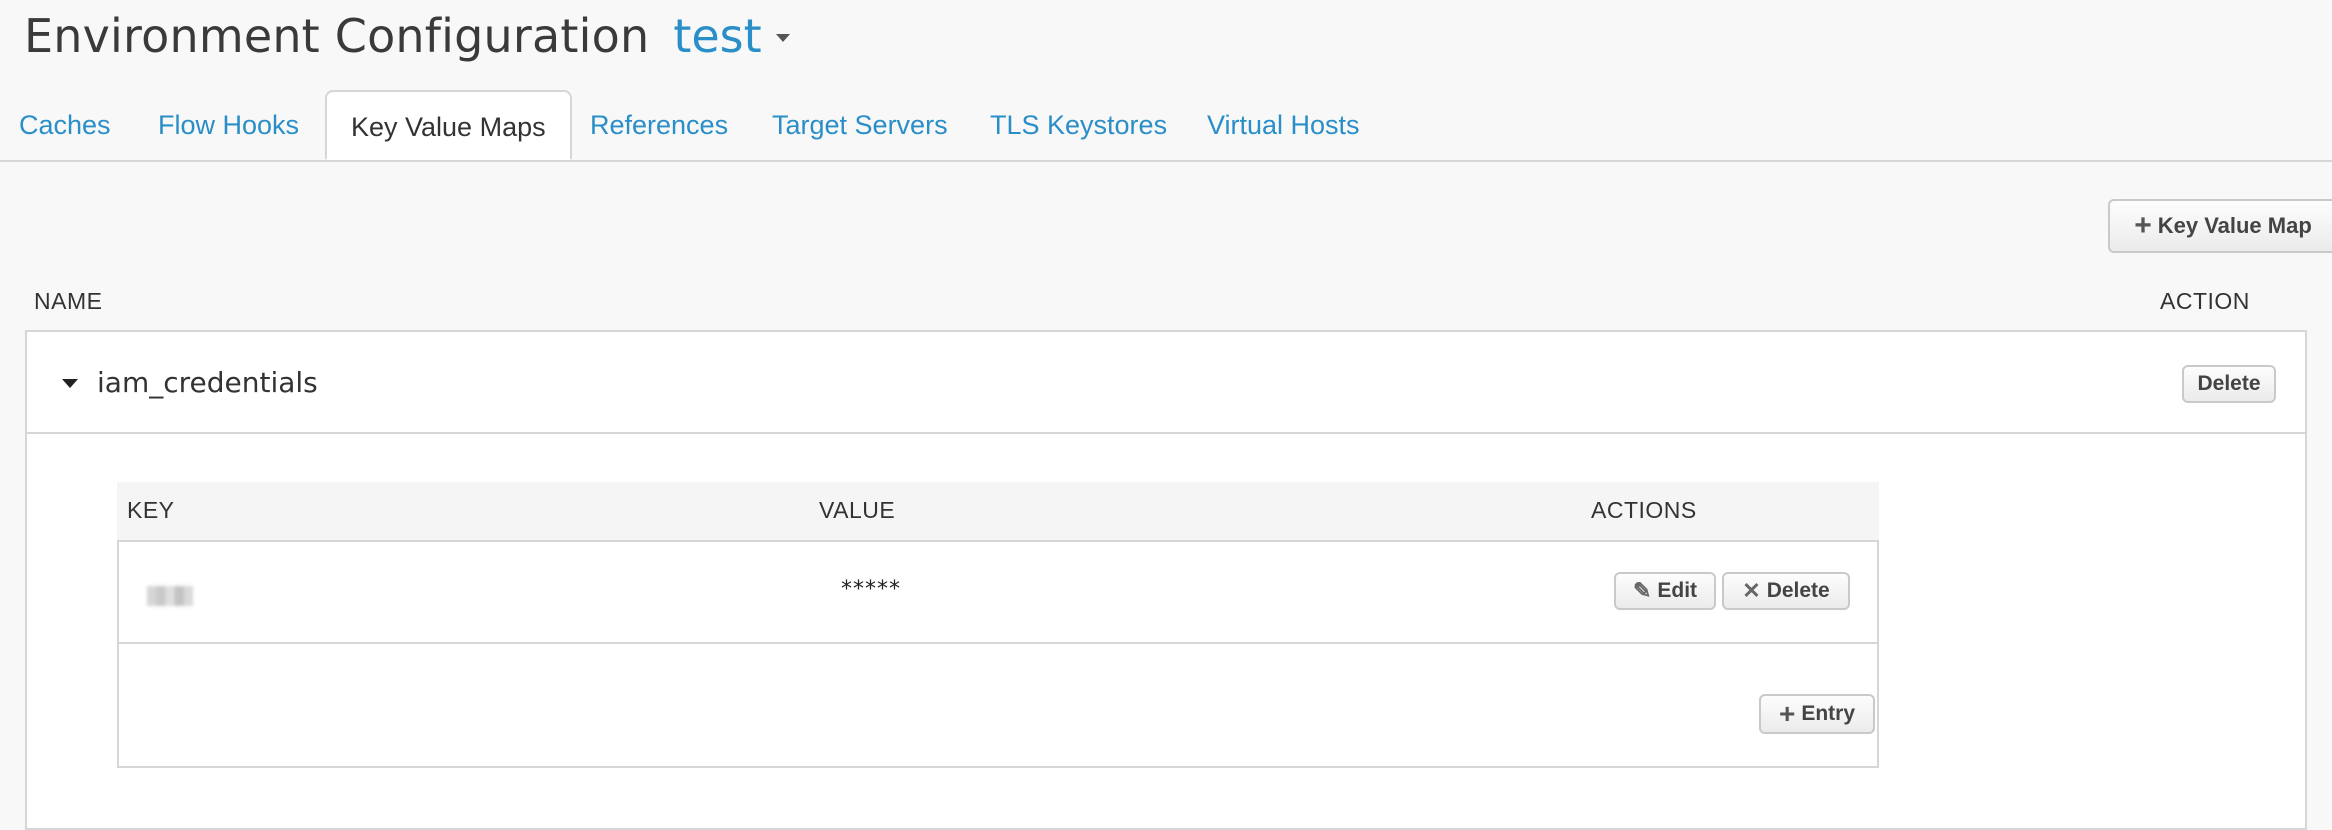 The image size is (2332, 830). What do you see at coordinates (448, 125) in the screenshot?
I see `tab-key-value-maps: Key Value Maps` at bounding box center [448, 125].